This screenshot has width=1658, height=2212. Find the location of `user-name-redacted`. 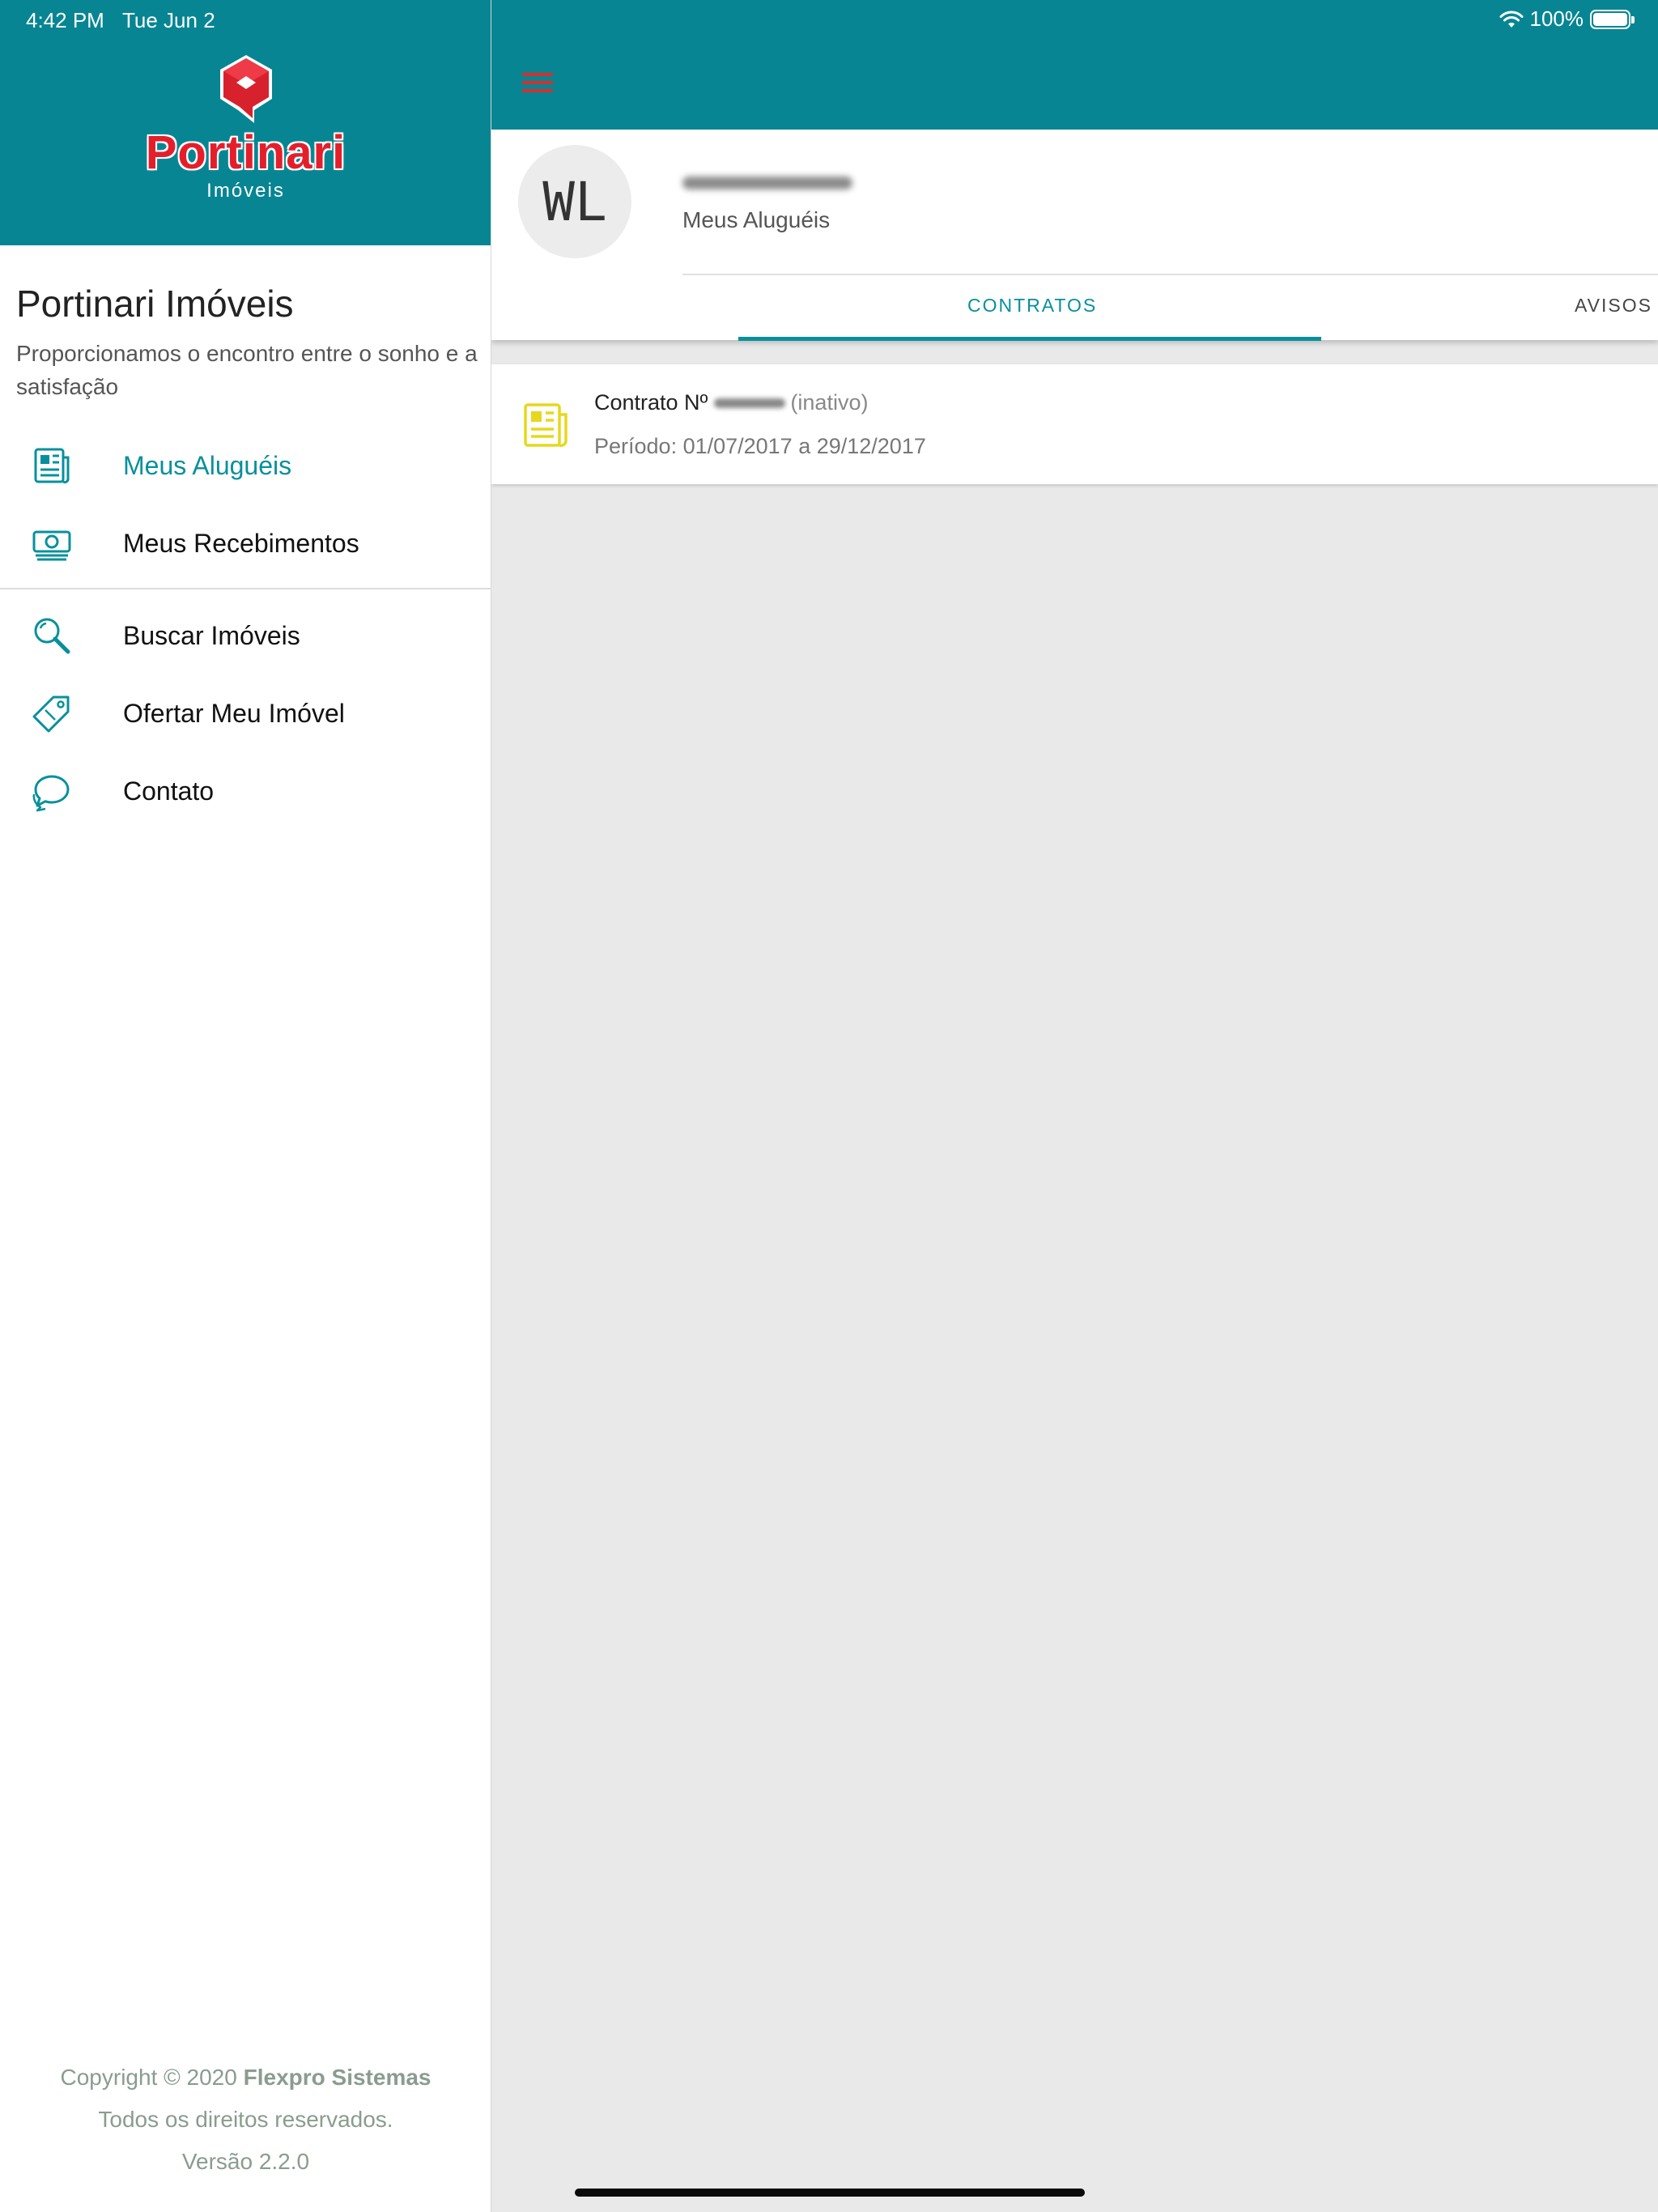

user-name-redacted is located at coordinates (767, 183).